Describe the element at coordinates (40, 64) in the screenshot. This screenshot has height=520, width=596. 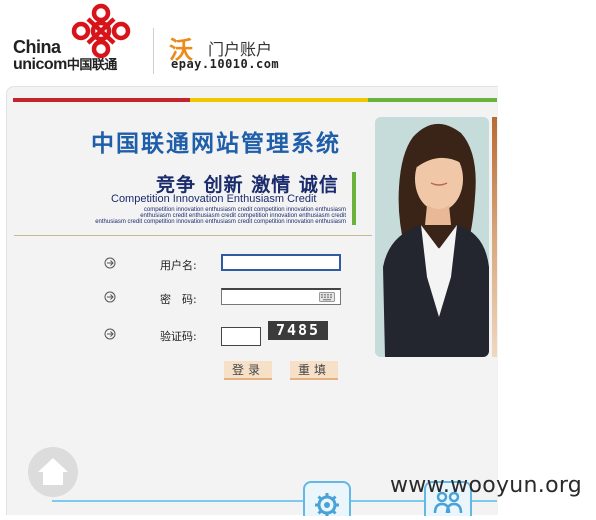
I see `brand-name-unicom: unicom` at that location.